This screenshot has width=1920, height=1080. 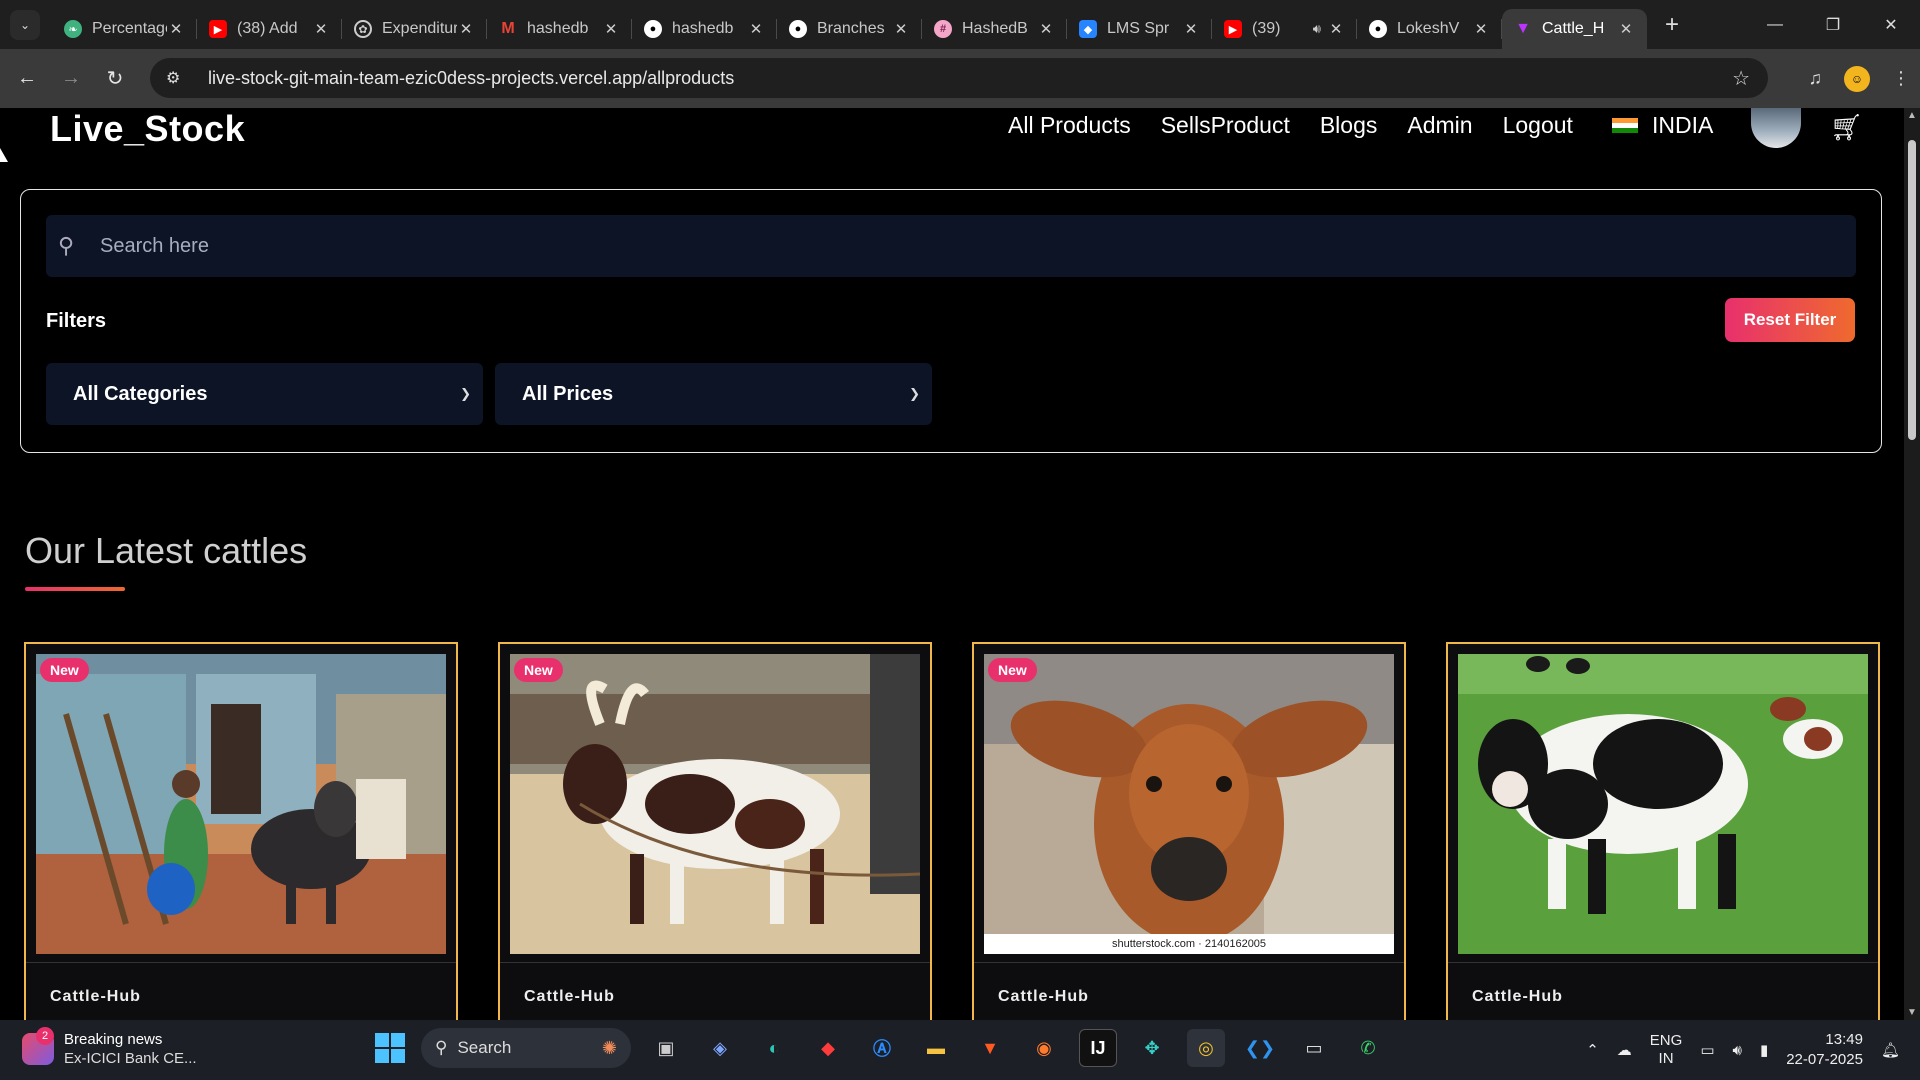 I want to click on browser-tab: ● LokeshV ✕, so click(x=1429, y=29).